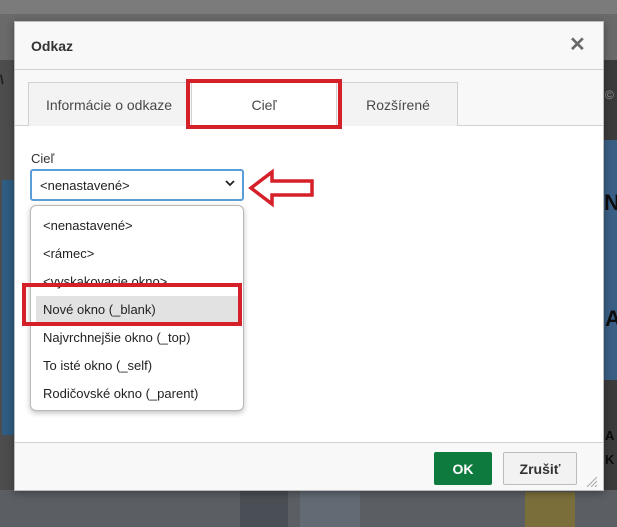 The width and height of the screenshot is (617, 527). I want to click on tab-strip: Informácie o odkaze Cieľ Rozšírené, so click(309, 98).